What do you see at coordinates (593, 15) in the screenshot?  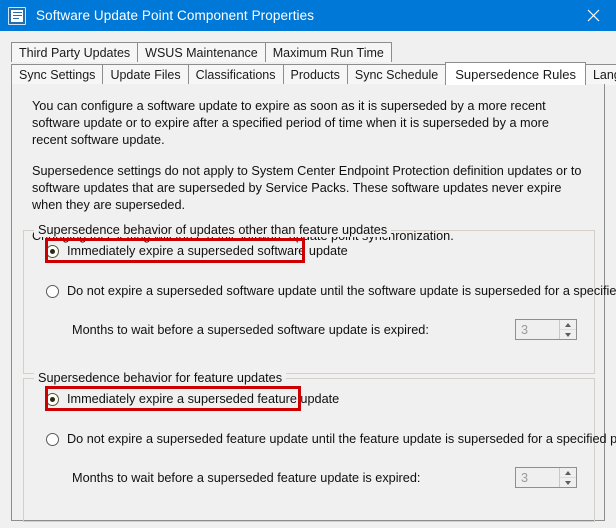 I see `close-icon` at bounding box center [593, 15].